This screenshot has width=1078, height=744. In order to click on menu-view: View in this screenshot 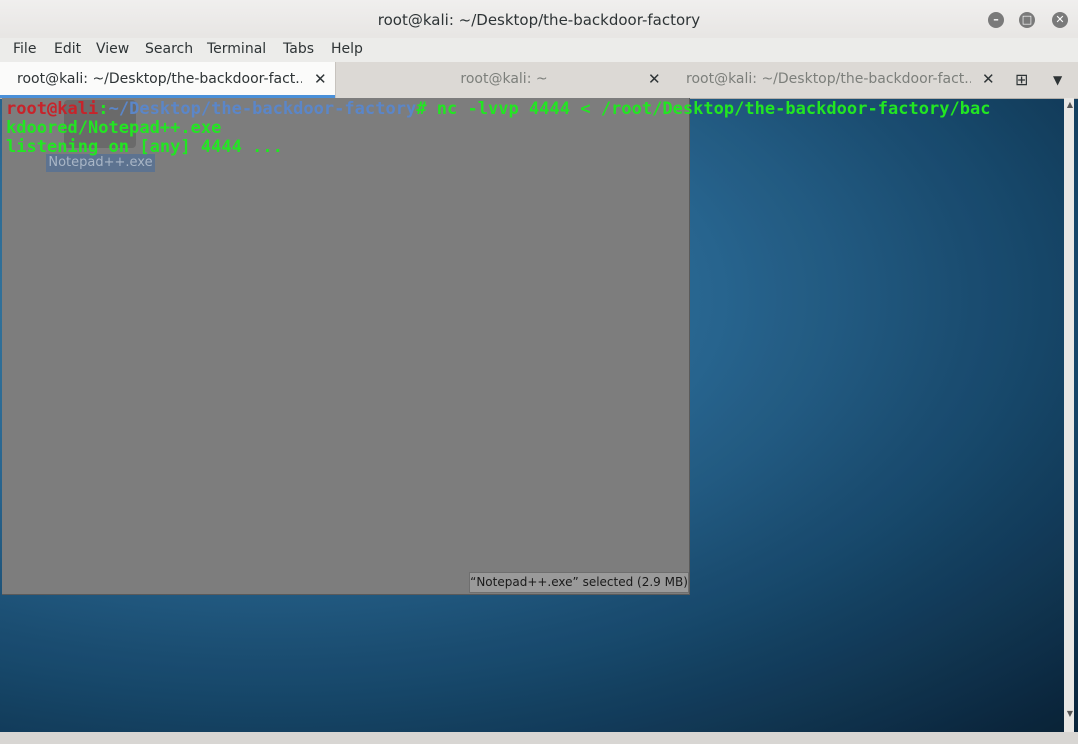, I will do `click(112, 49)`.